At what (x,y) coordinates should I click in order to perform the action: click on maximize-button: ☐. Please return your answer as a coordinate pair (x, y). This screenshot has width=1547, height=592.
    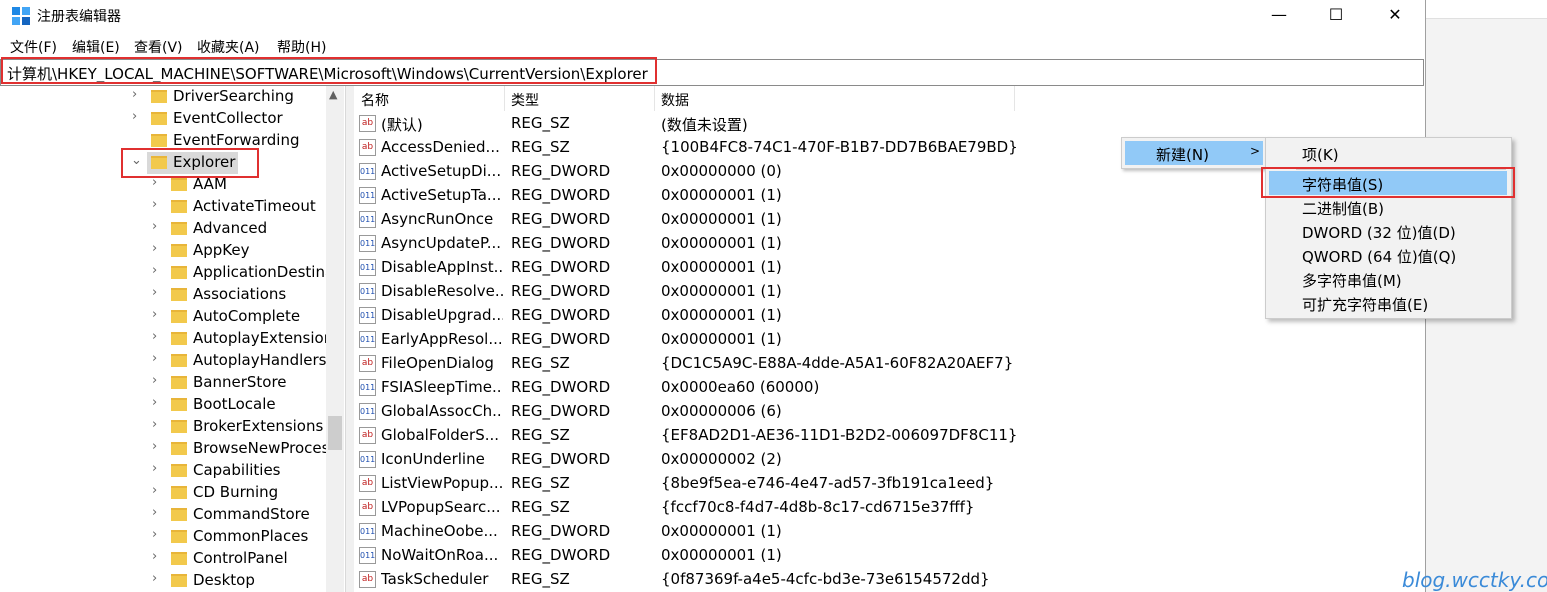
    Looking at the image, I should click on (1336, 16).